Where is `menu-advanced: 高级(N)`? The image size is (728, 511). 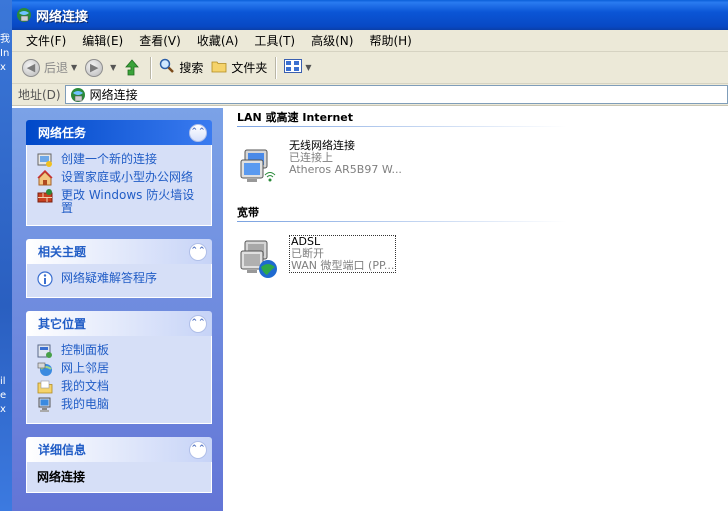
menu-advanced: 高级(N) is located at coordinates (332, 41).